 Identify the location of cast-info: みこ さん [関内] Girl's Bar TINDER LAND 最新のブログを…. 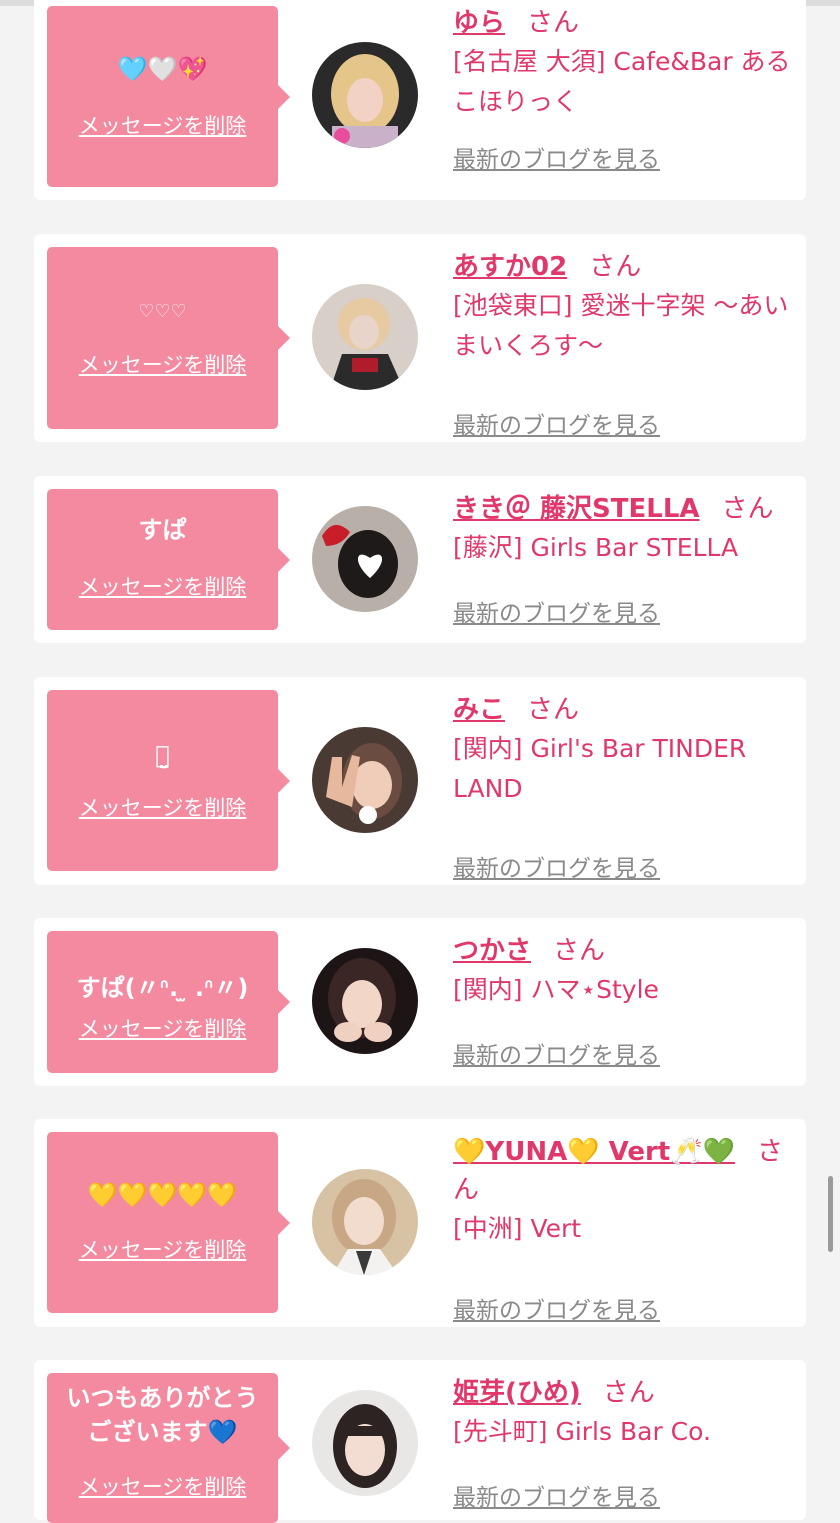
(623, 786).